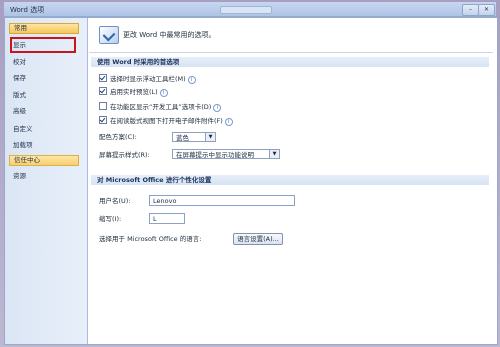  I want to click on sidebar-item-customize: 自定义, so click(44, 129).